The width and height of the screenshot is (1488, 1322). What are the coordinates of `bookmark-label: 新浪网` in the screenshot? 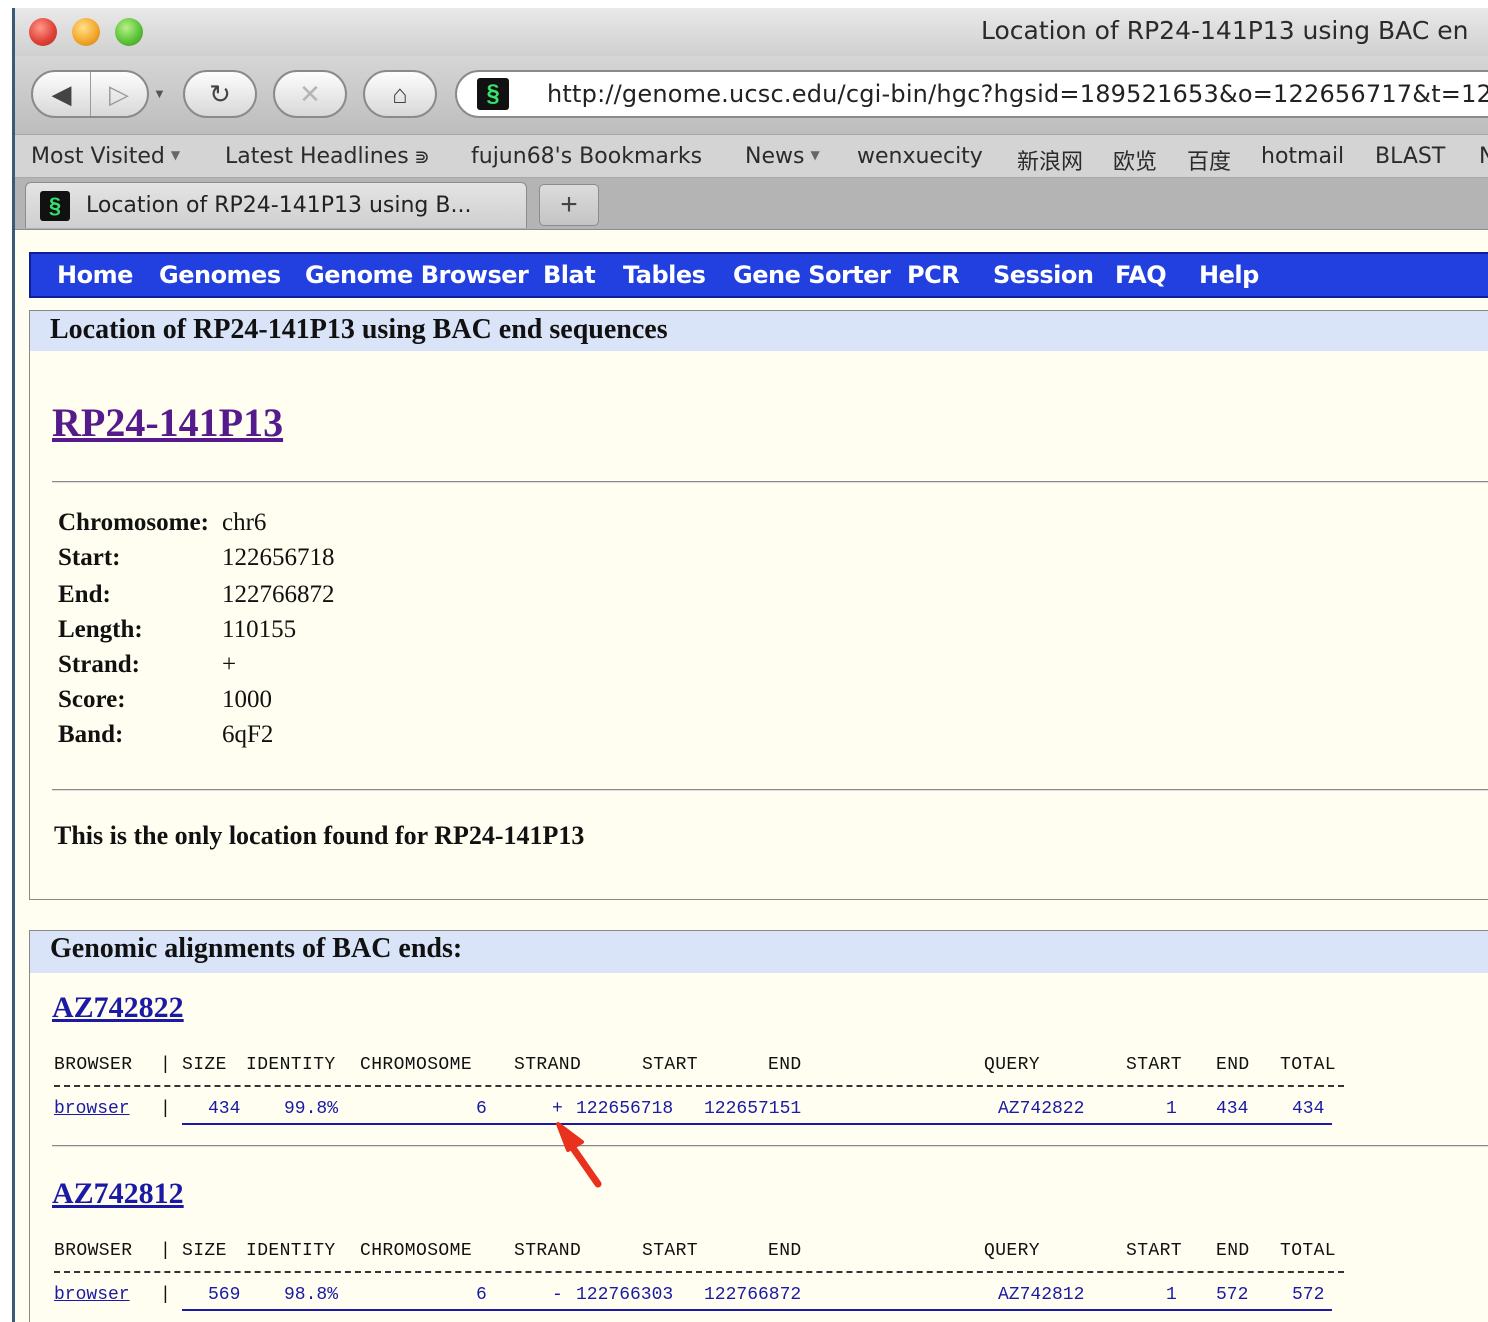 It's located at (1050, 162).